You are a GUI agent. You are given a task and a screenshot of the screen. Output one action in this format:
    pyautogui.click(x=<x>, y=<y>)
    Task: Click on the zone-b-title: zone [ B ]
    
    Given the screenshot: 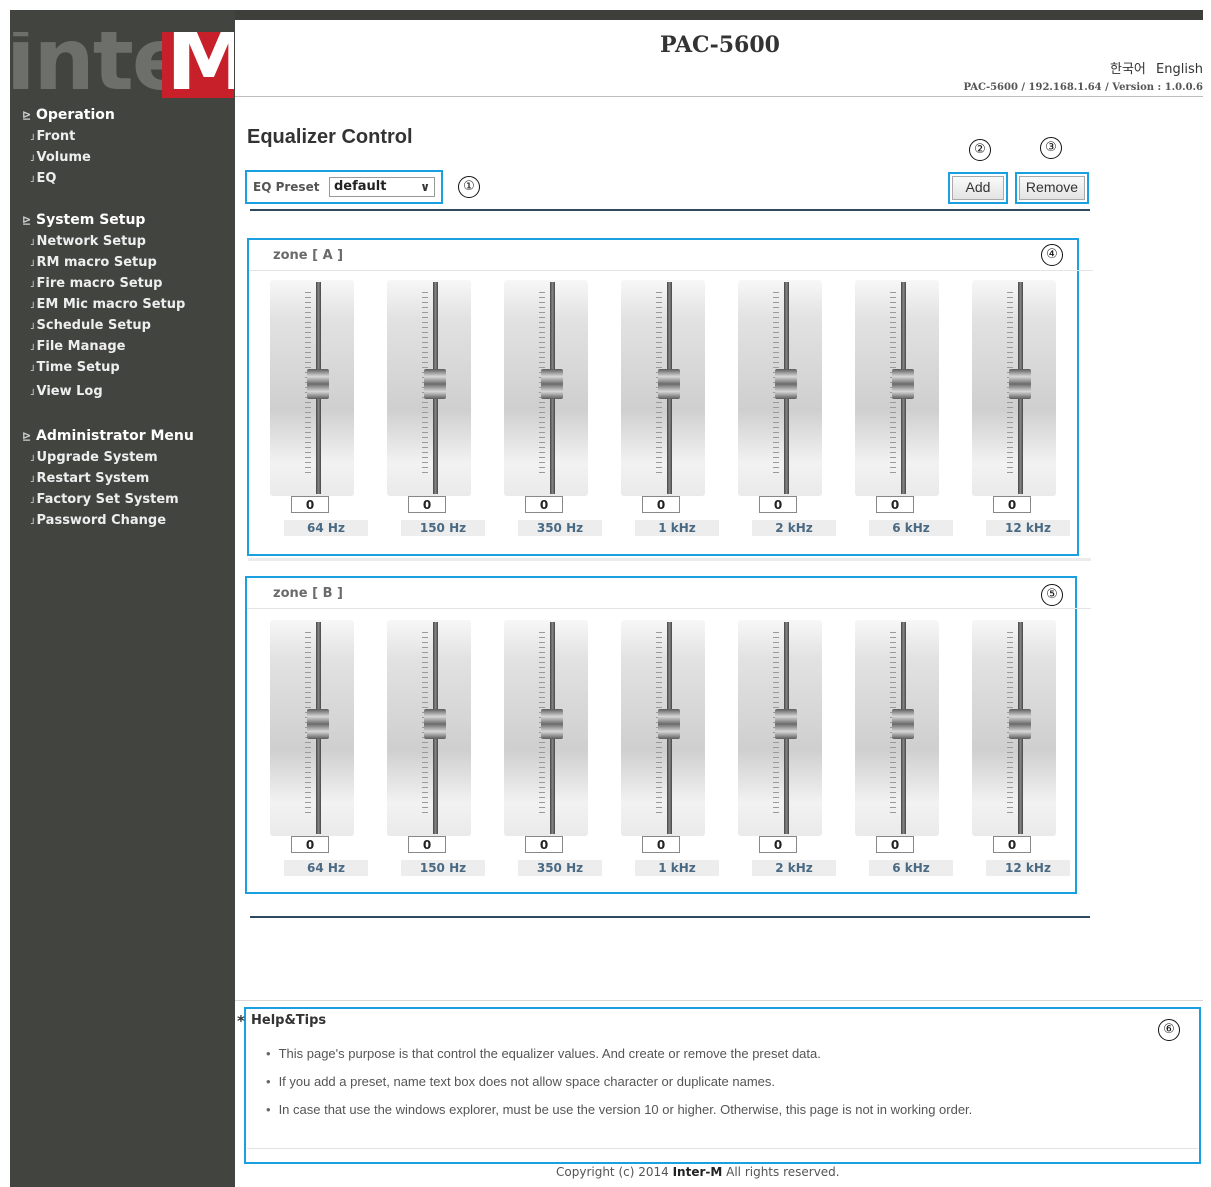 What is the action you would take?
    pyautogui.click(x=308, y=593)
    